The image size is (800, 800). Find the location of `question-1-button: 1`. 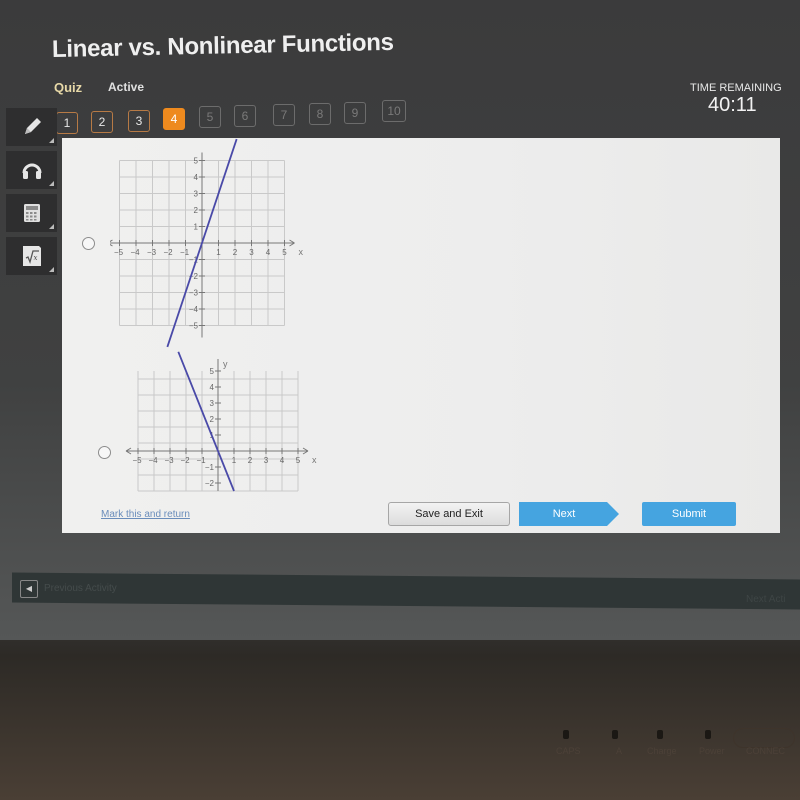

question-1-button: 1 is located at coordinates (67, 123).